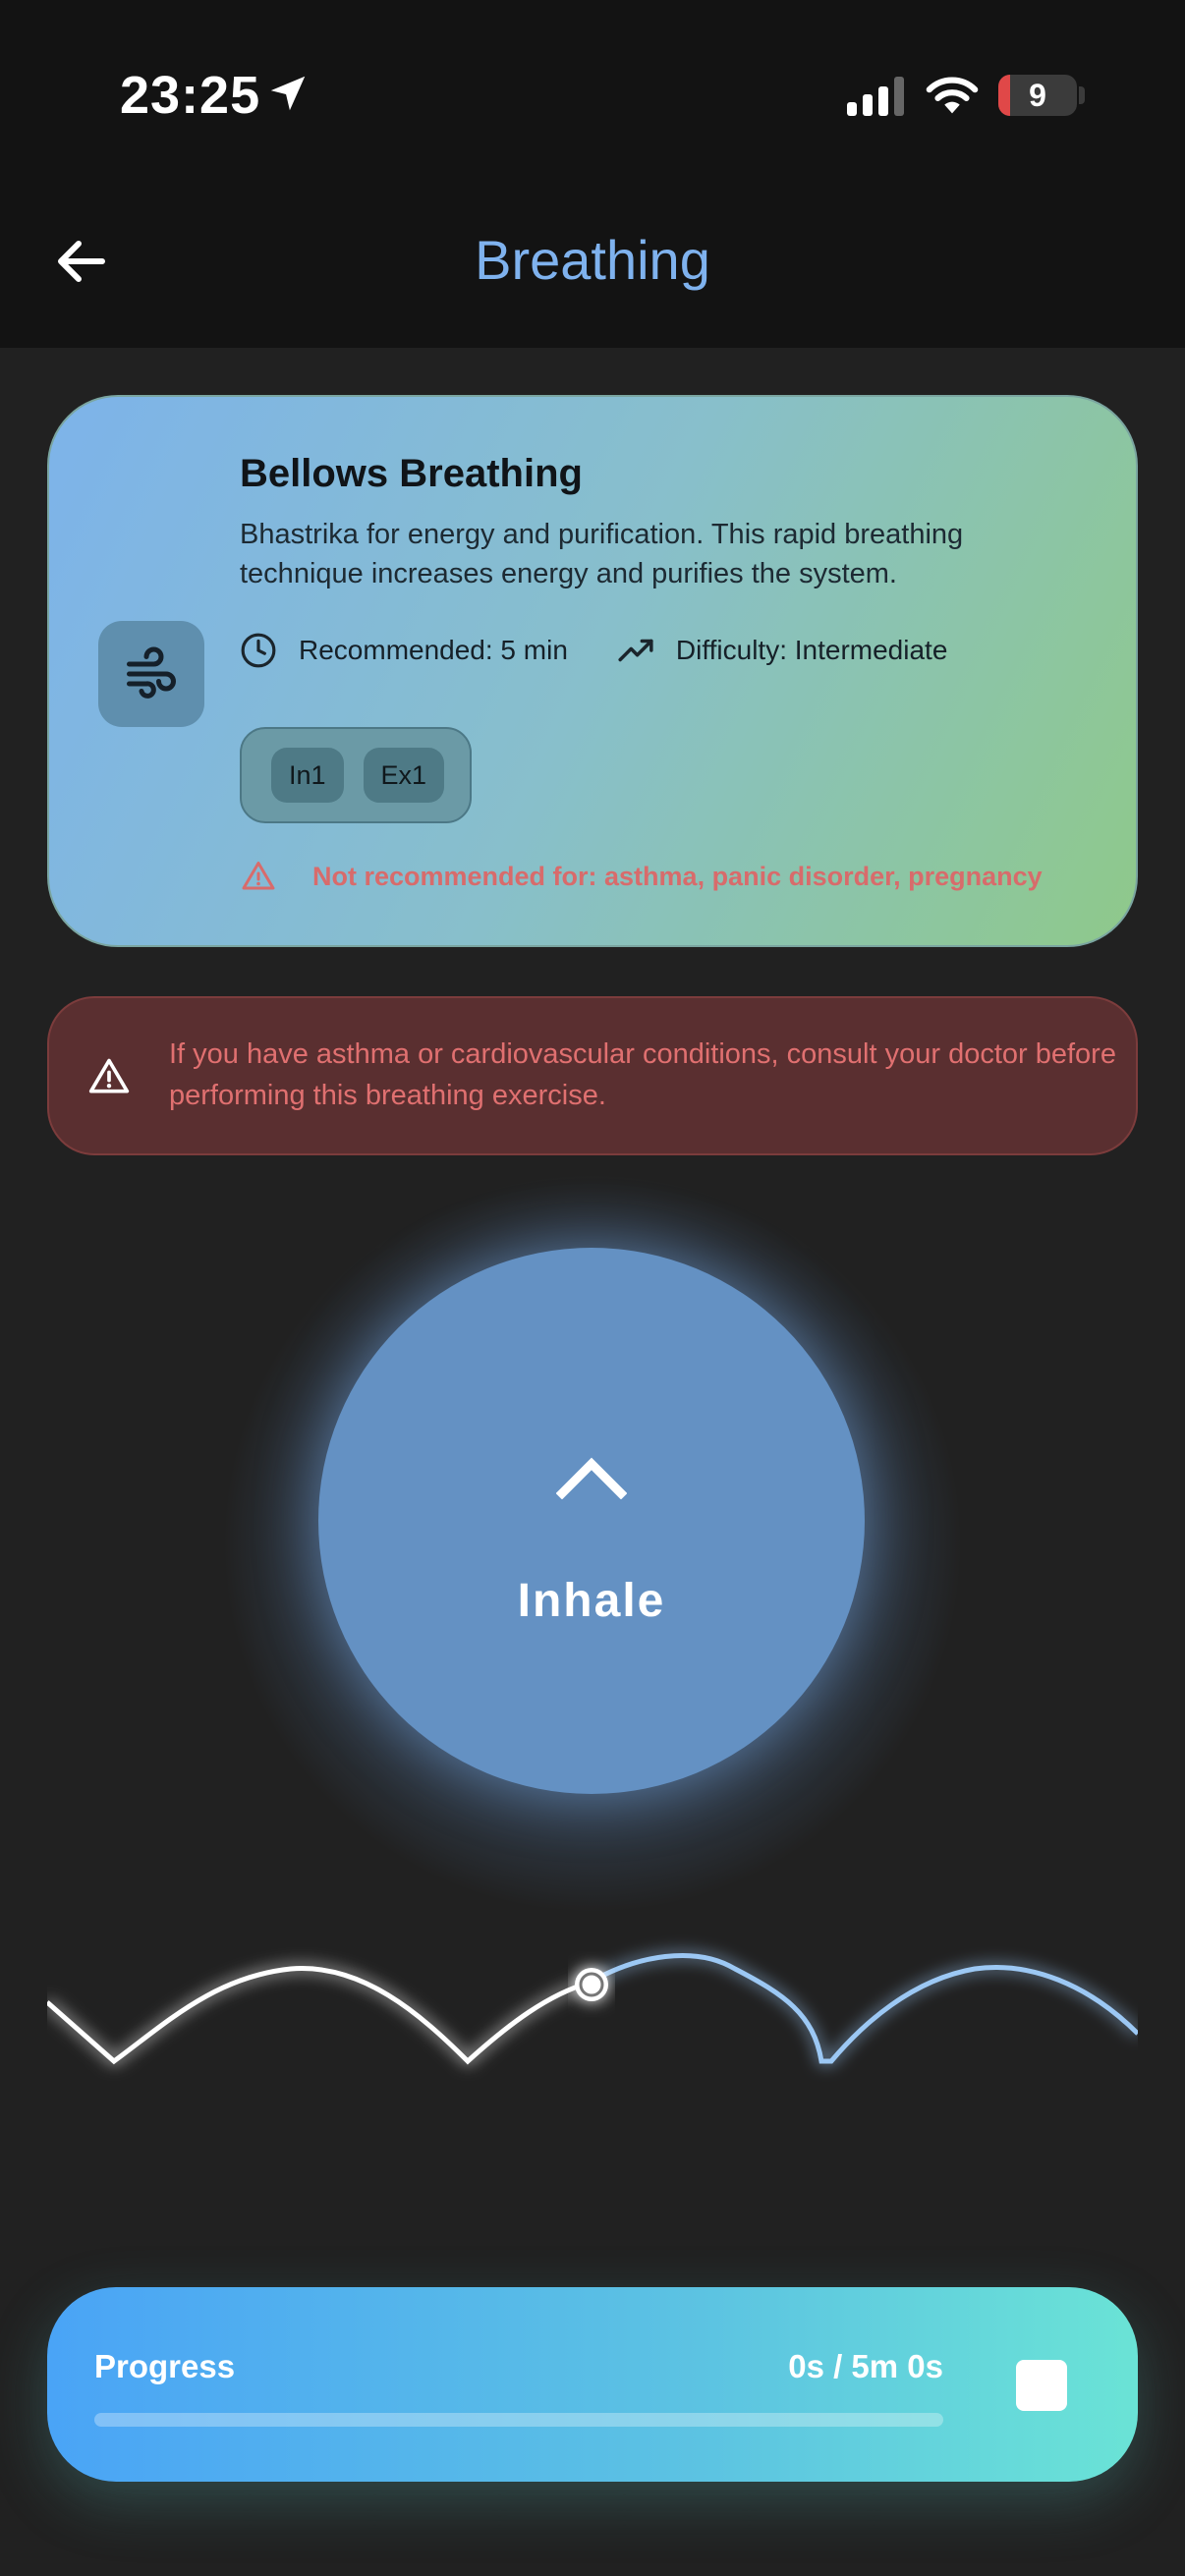 This screenshot has height=2576, width=1185. Describe the element at coordinates (592, 1601) in the screenshot. I see `breath-phase-label: Inhale` at that location.